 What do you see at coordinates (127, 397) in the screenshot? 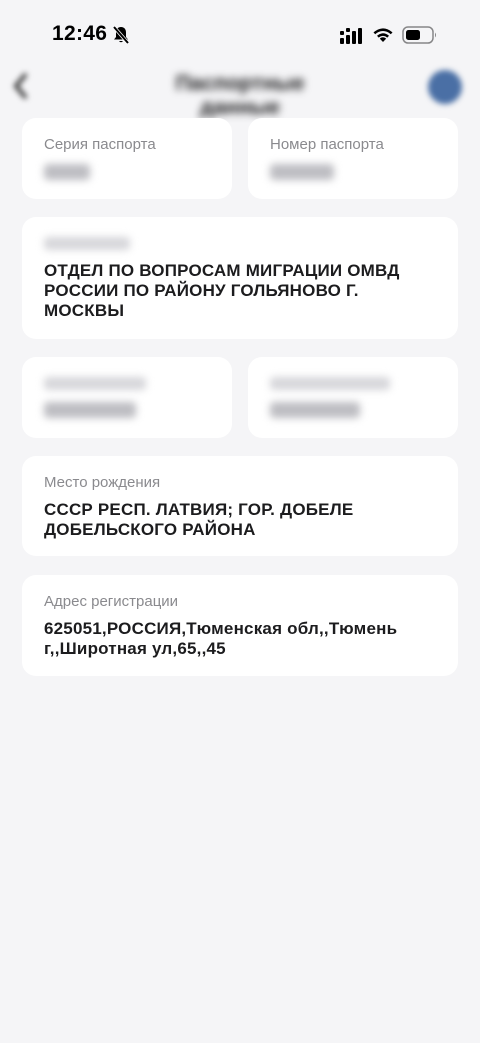
I see `issue-date-card` at bounding box center [127, 397].